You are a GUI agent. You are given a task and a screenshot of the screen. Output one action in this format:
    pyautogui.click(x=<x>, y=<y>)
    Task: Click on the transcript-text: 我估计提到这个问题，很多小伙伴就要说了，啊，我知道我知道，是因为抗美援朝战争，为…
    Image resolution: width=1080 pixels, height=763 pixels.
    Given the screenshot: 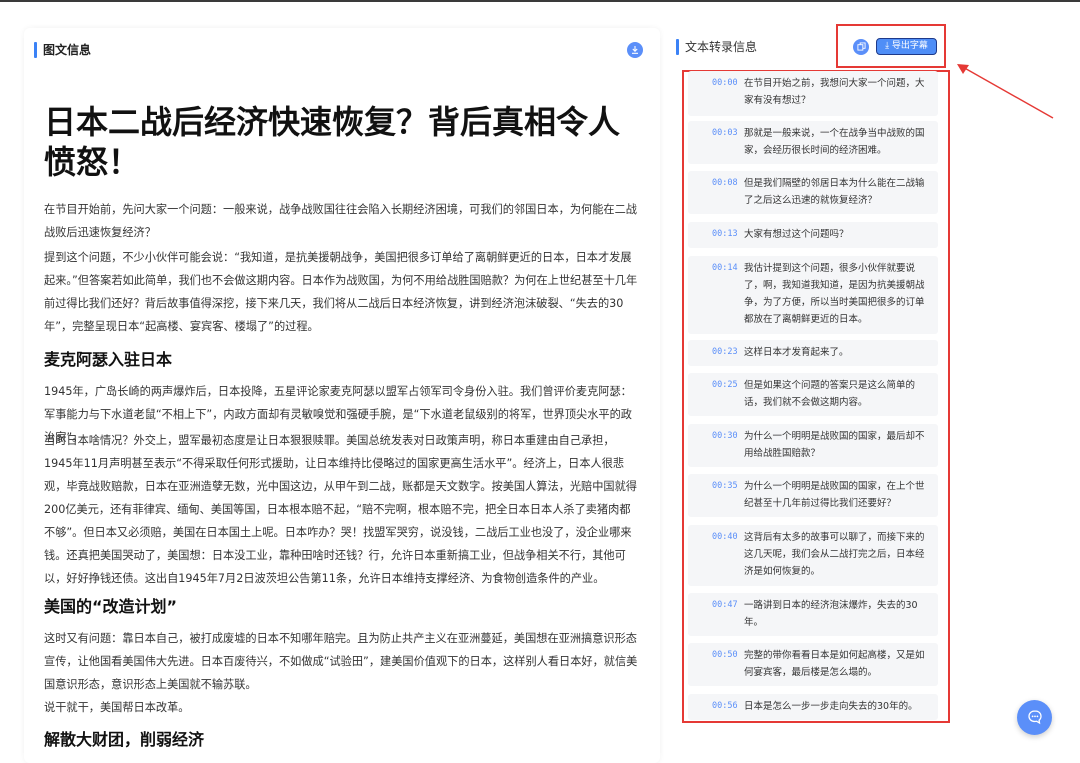 What is the action you would take?
    pyautogui.click(x=834, y=294)
    